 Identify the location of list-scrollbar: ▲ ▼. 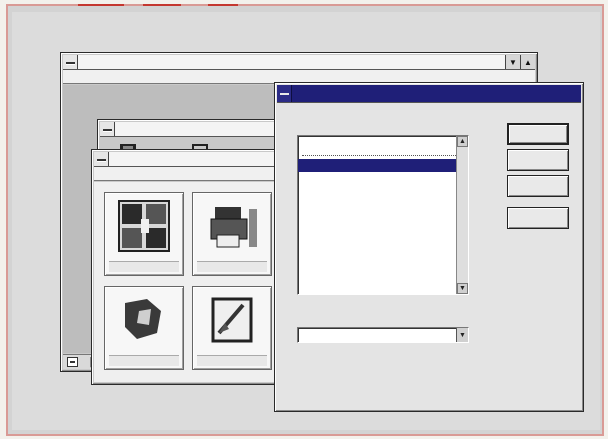
(462, 215).